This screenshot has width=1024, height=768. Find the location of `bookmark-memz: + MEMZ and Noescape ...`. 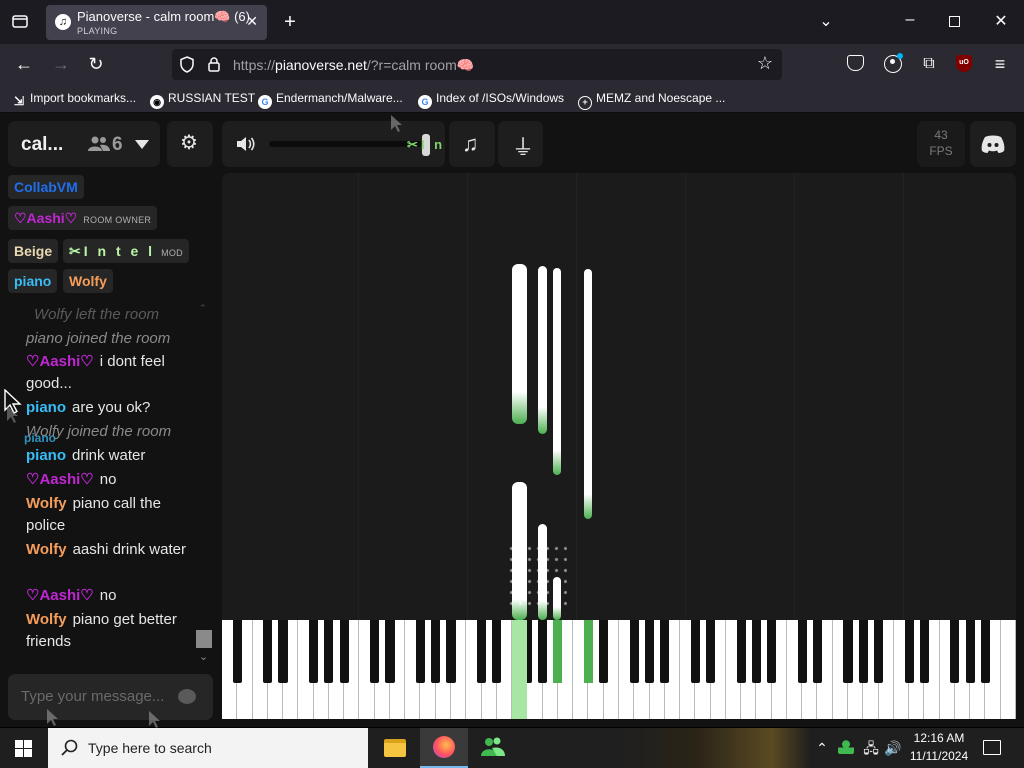

bookmark-memz: + MEMZ and Noescape ... is located at coordinates (651, 100).